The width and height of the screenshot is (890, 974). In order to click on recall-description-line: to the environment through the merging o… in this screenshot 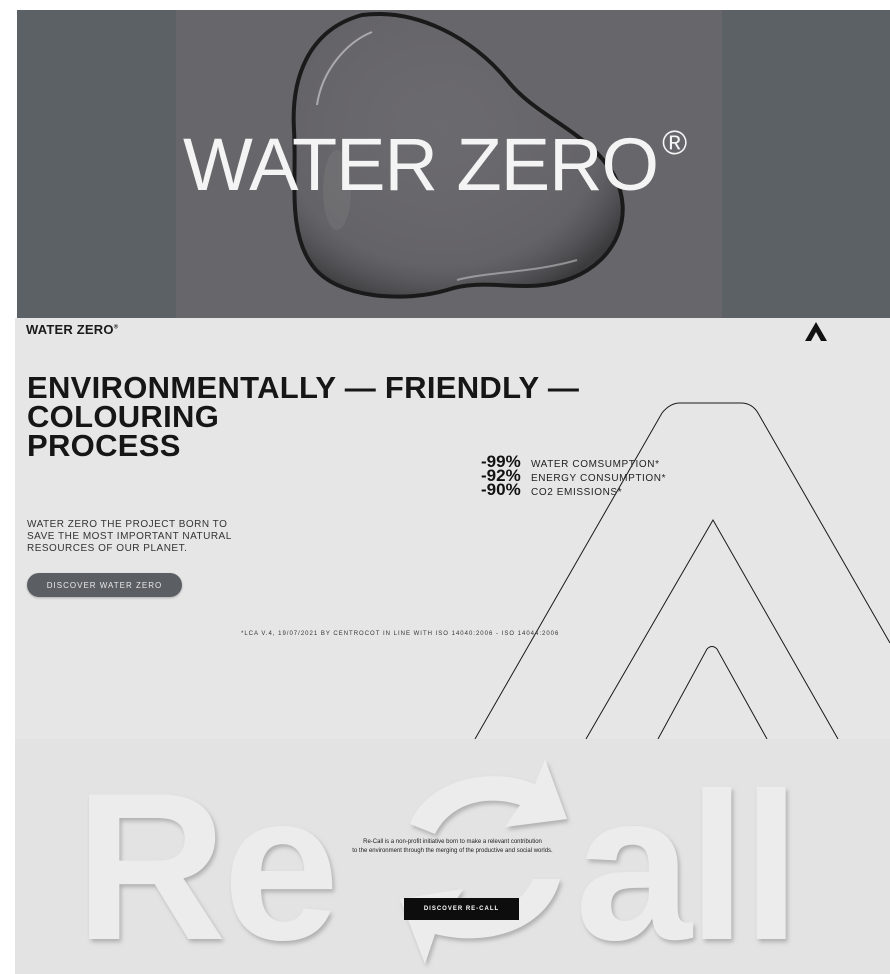, I will do `click(452, 851)`.